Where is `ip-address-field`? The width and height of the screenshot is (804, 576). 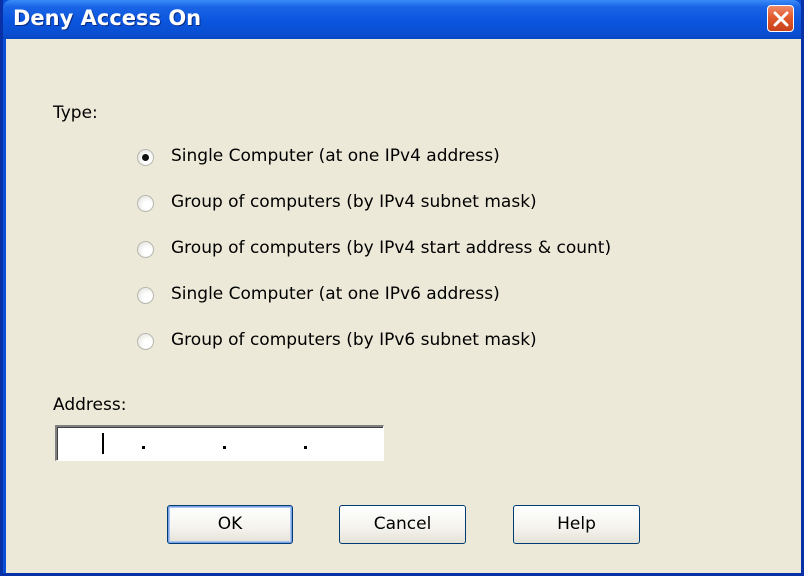 ip-address-field is located at coordinates (219, 443).